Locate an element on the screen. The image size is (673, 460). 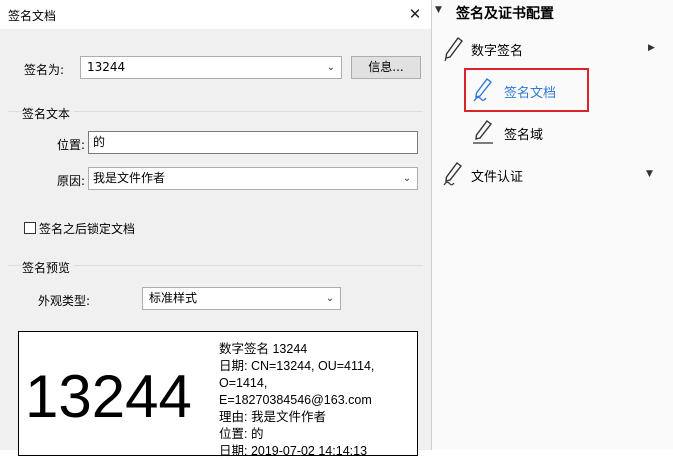
nav-item-label: 文件认证 is located at coordinates (497, 177).